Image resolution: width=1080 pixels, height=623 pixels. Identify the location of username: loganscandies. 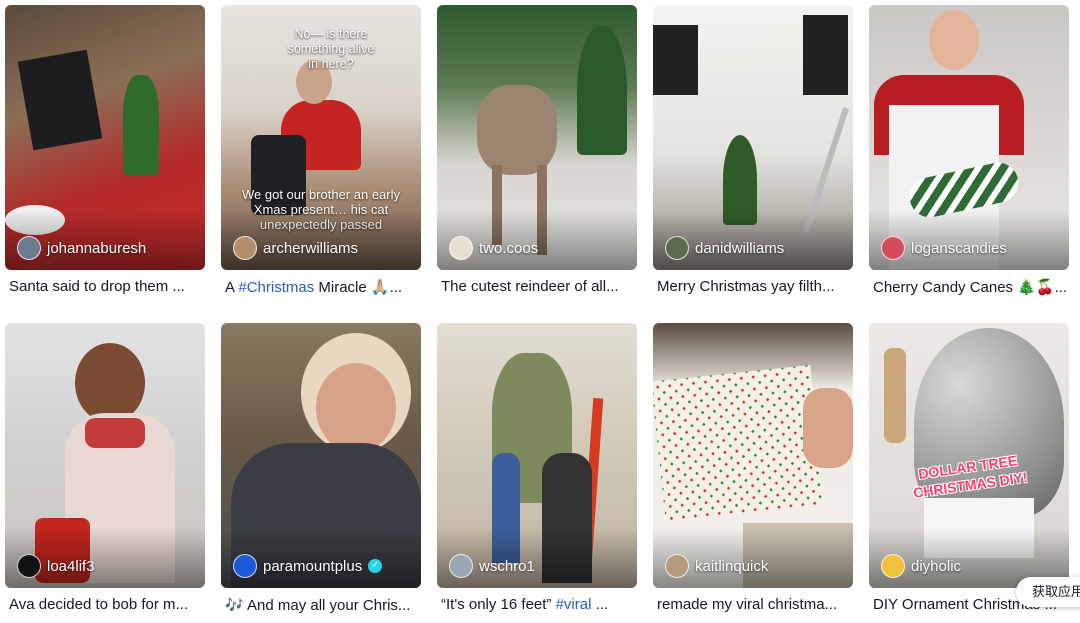
(959, 248).